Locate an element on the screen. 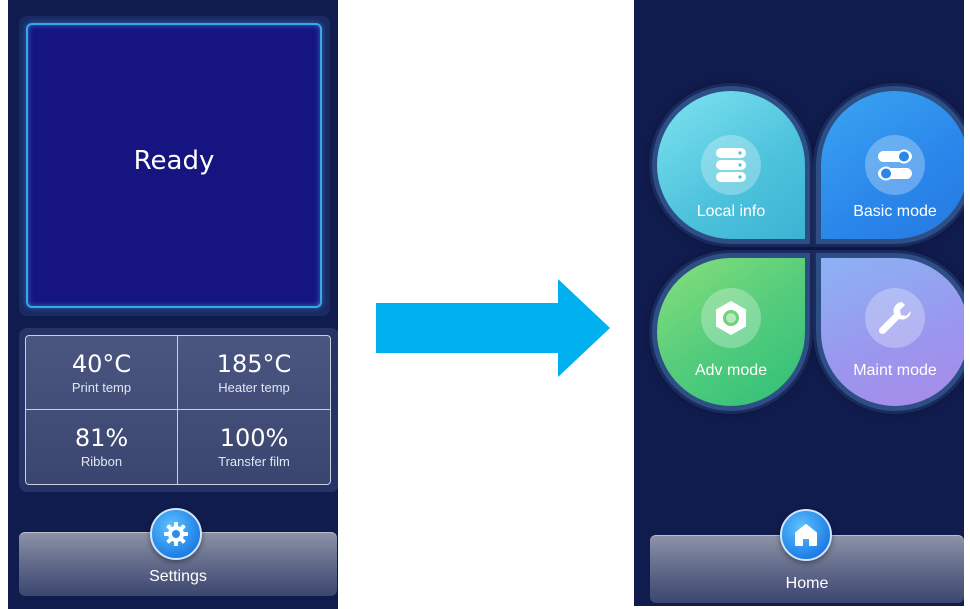  toggle-switch-icon is located at coordinates (895, 165).